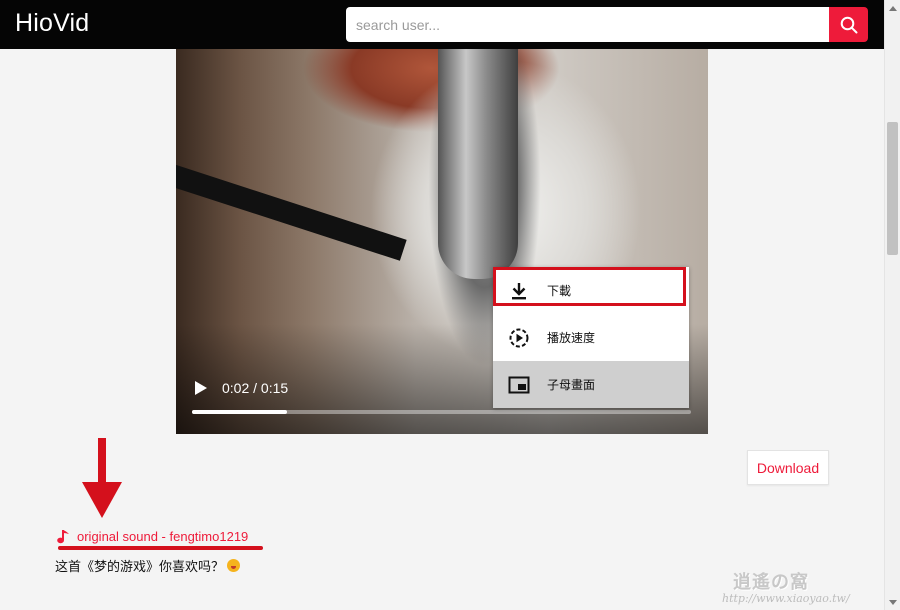  I want to click on app-logo: HioVid, so click(52, 23).